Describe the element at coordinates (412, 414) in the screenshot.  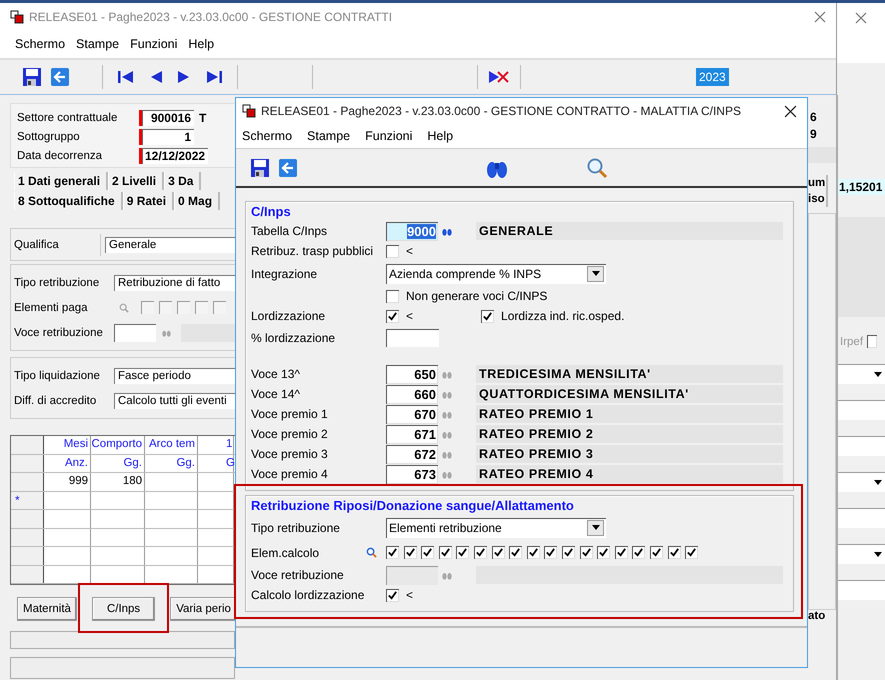
I see `code-field: 670` at that location.